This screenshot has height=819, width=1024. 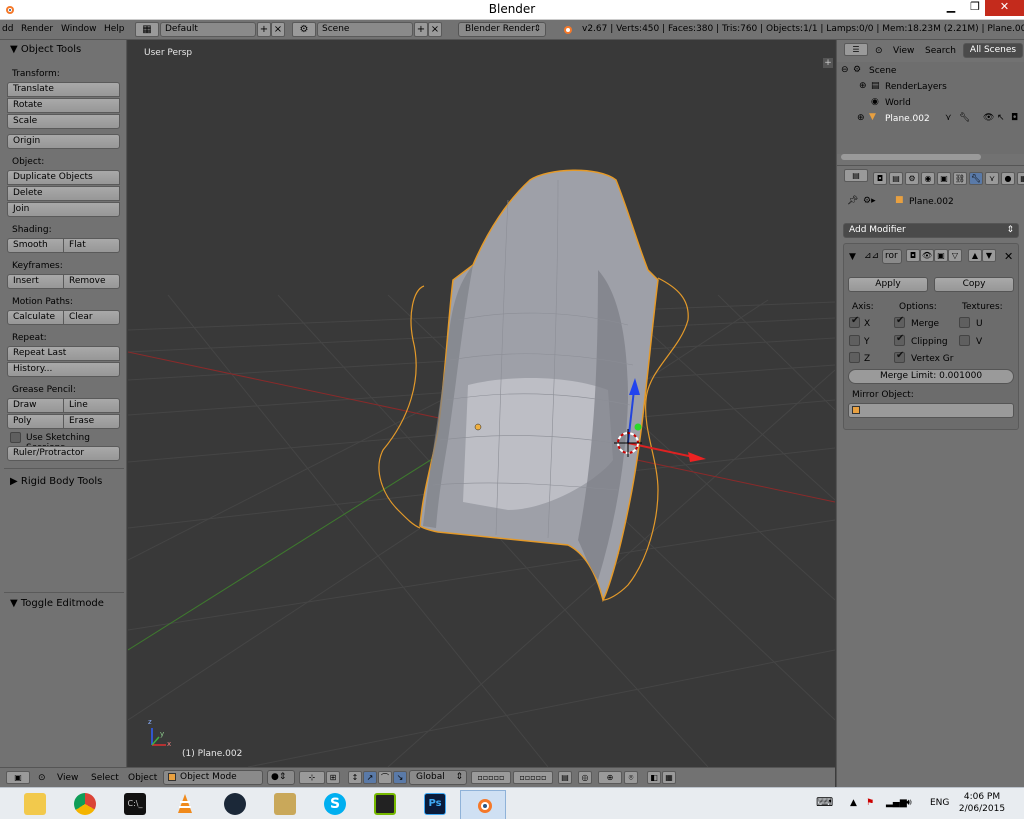 I want to click on duplicate-objects-button: Duplicate Objects, so click(x=63, y=177).